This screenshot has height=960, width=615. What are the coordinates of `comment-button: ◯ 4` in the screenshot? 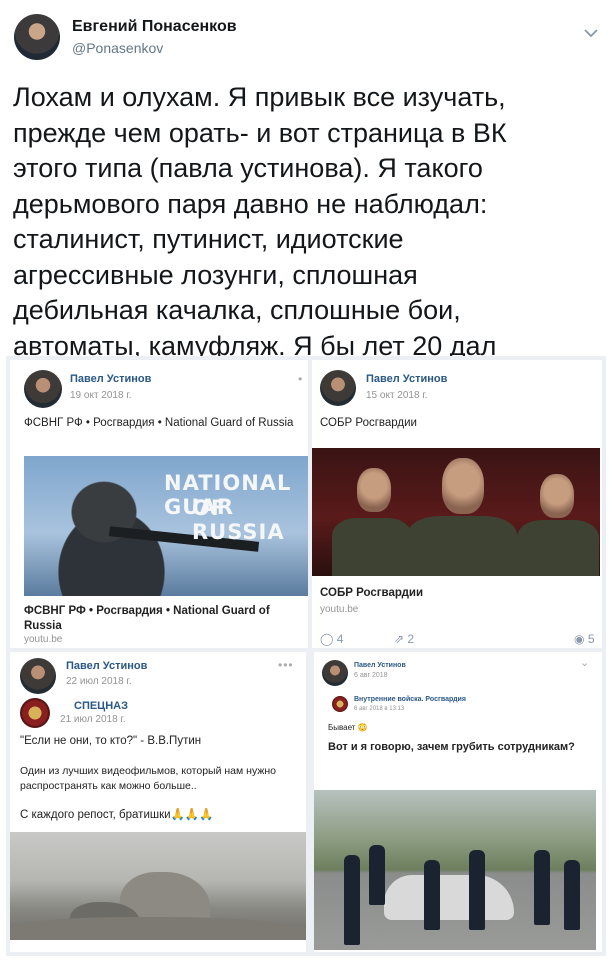 It's located at (331, 639).